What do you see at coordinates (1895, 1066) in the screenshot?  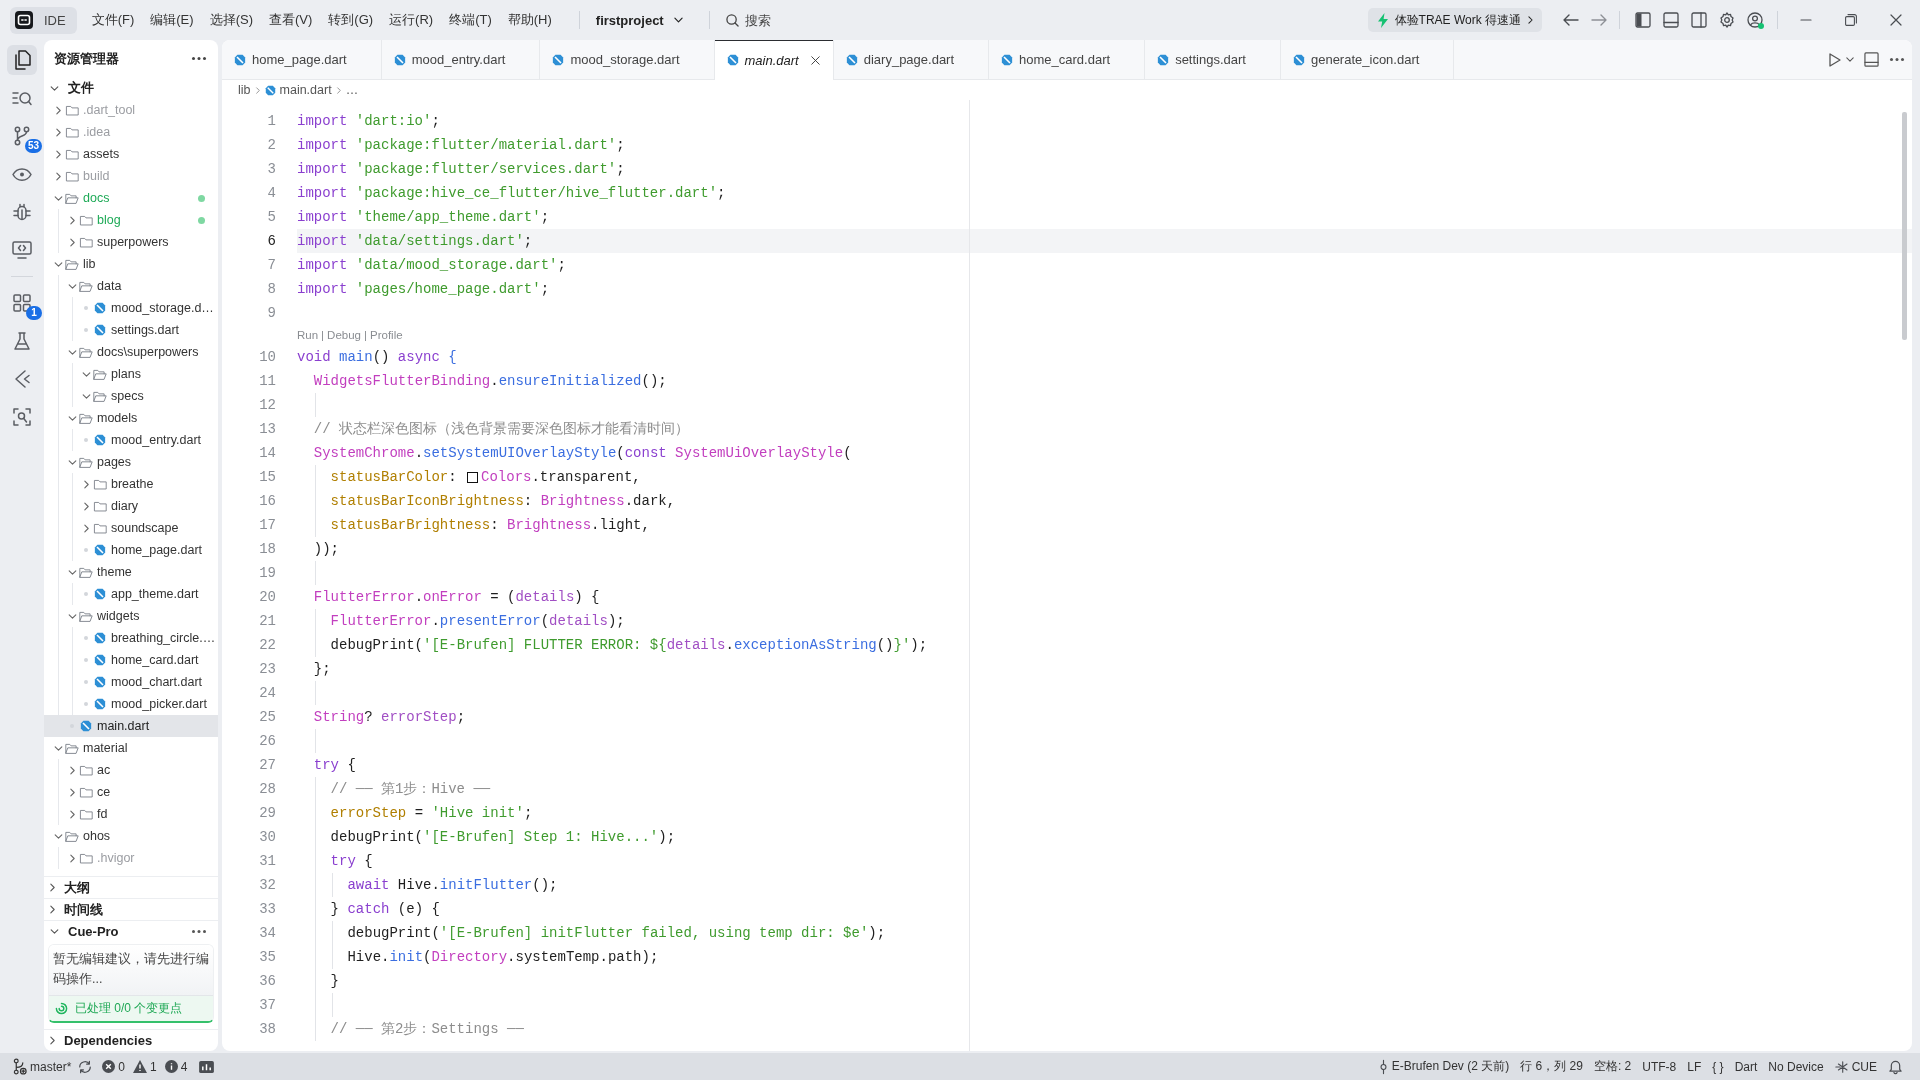 I see `bell-icon` at bounding box center [1895, 1066].